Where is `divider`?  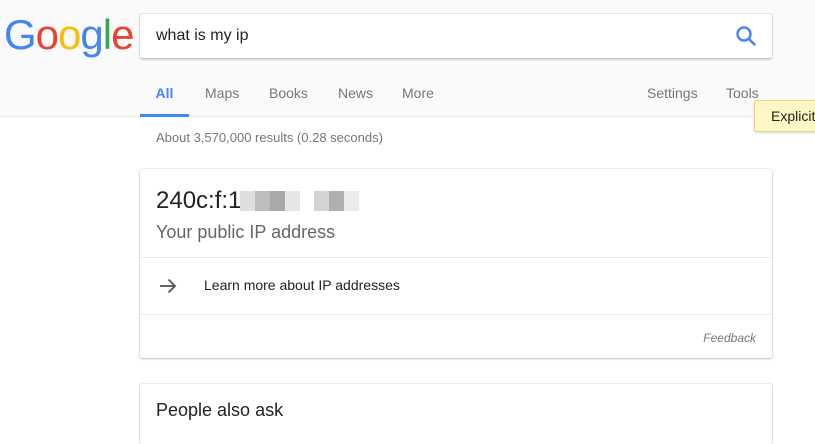
divider is located at coordinates (456, 314).